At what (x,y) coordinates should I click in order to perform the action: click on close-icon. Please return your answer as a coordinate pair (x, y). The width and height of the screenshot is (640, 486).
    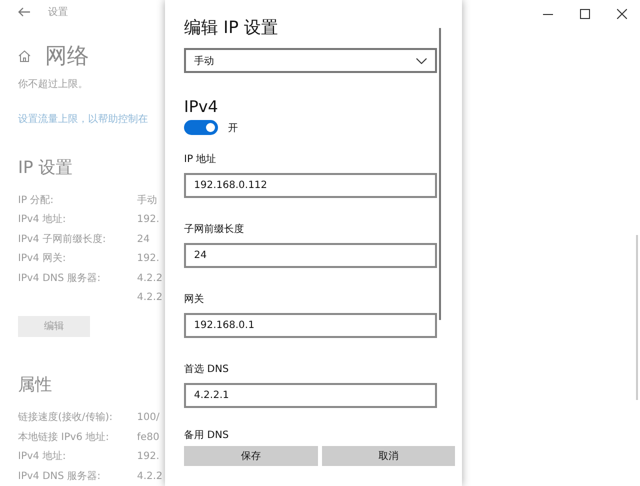
    Looking at the image, I should click on (621, 14).